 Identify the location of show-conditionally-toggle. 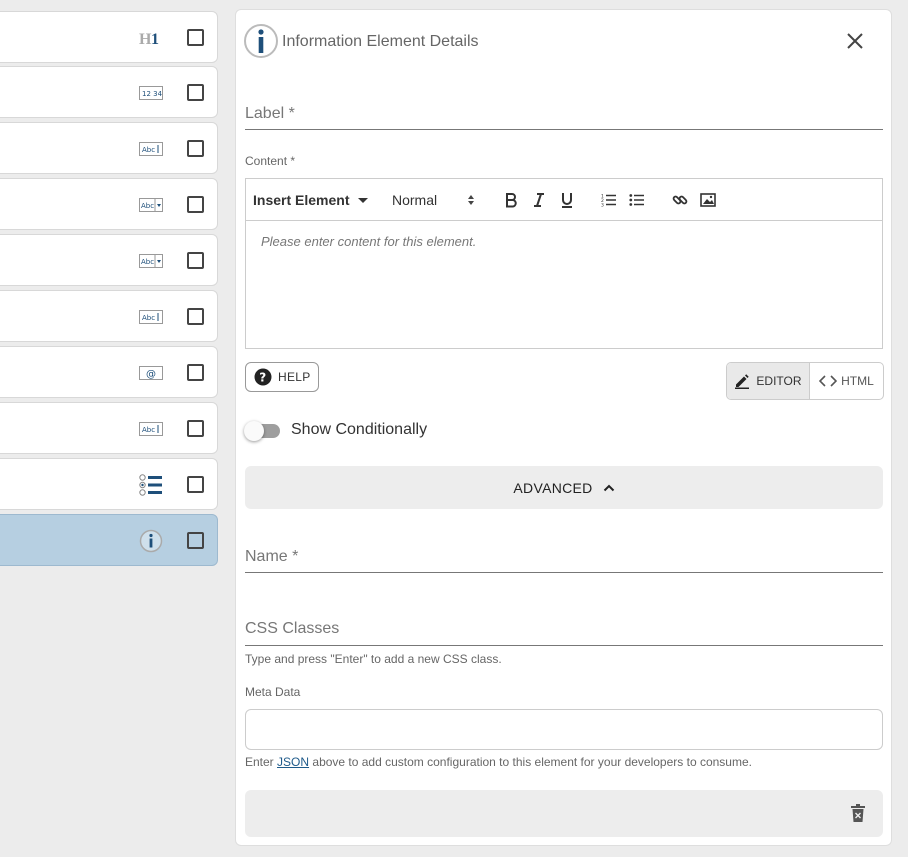
(262, 431).